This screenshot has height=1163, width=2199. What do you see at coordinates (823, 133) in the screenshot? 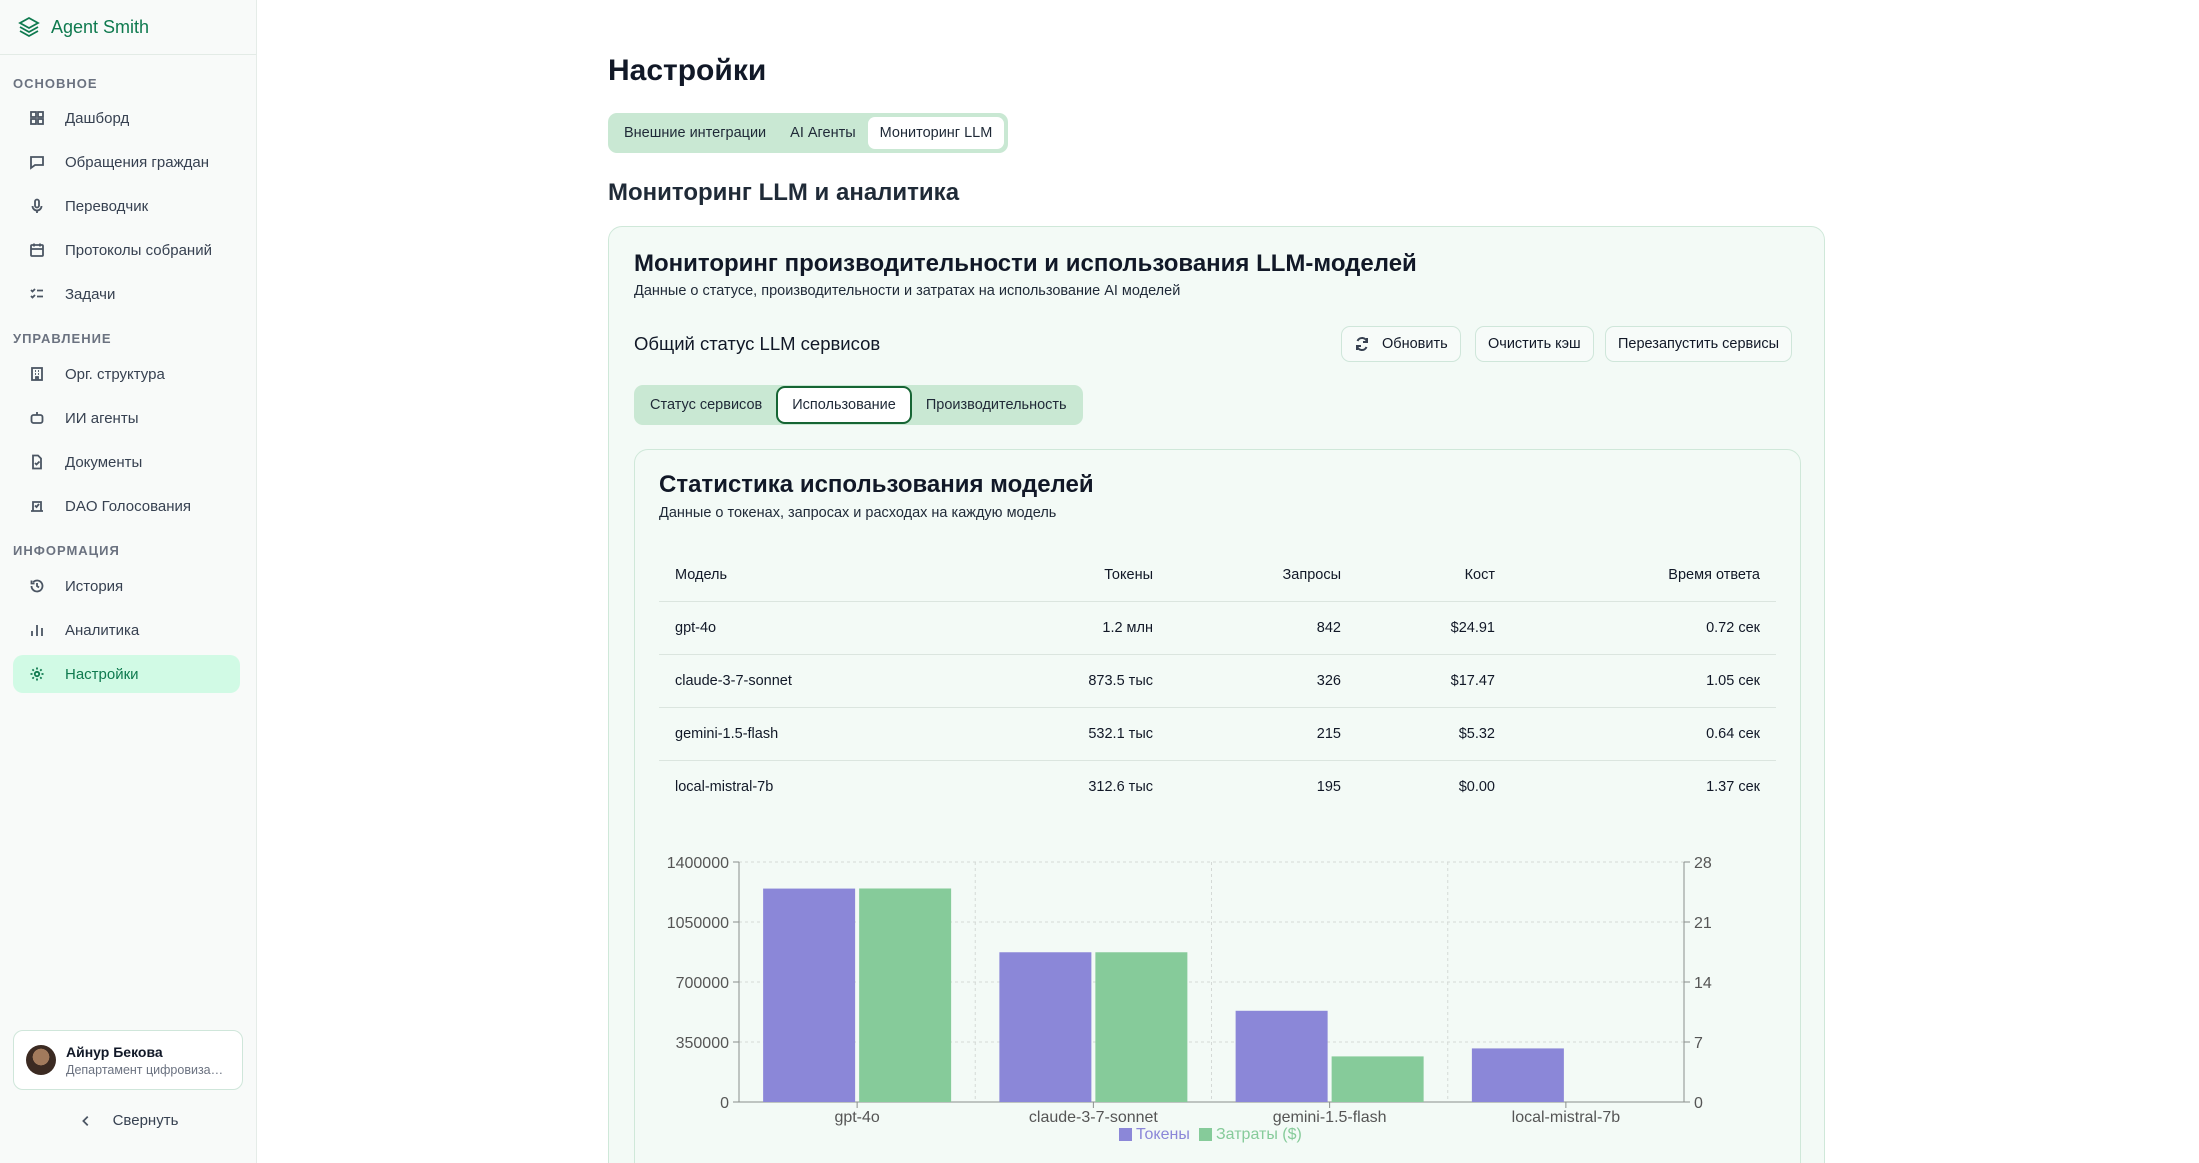
I see `tab-ai-agents: AI Агенты` at bounding box center [823, 133].